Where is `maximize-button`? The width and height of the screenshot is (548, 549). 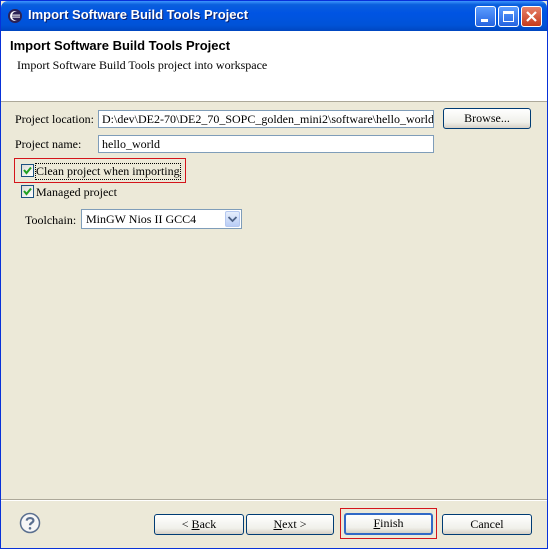 maximize-button is located at coordinates (508, 16).